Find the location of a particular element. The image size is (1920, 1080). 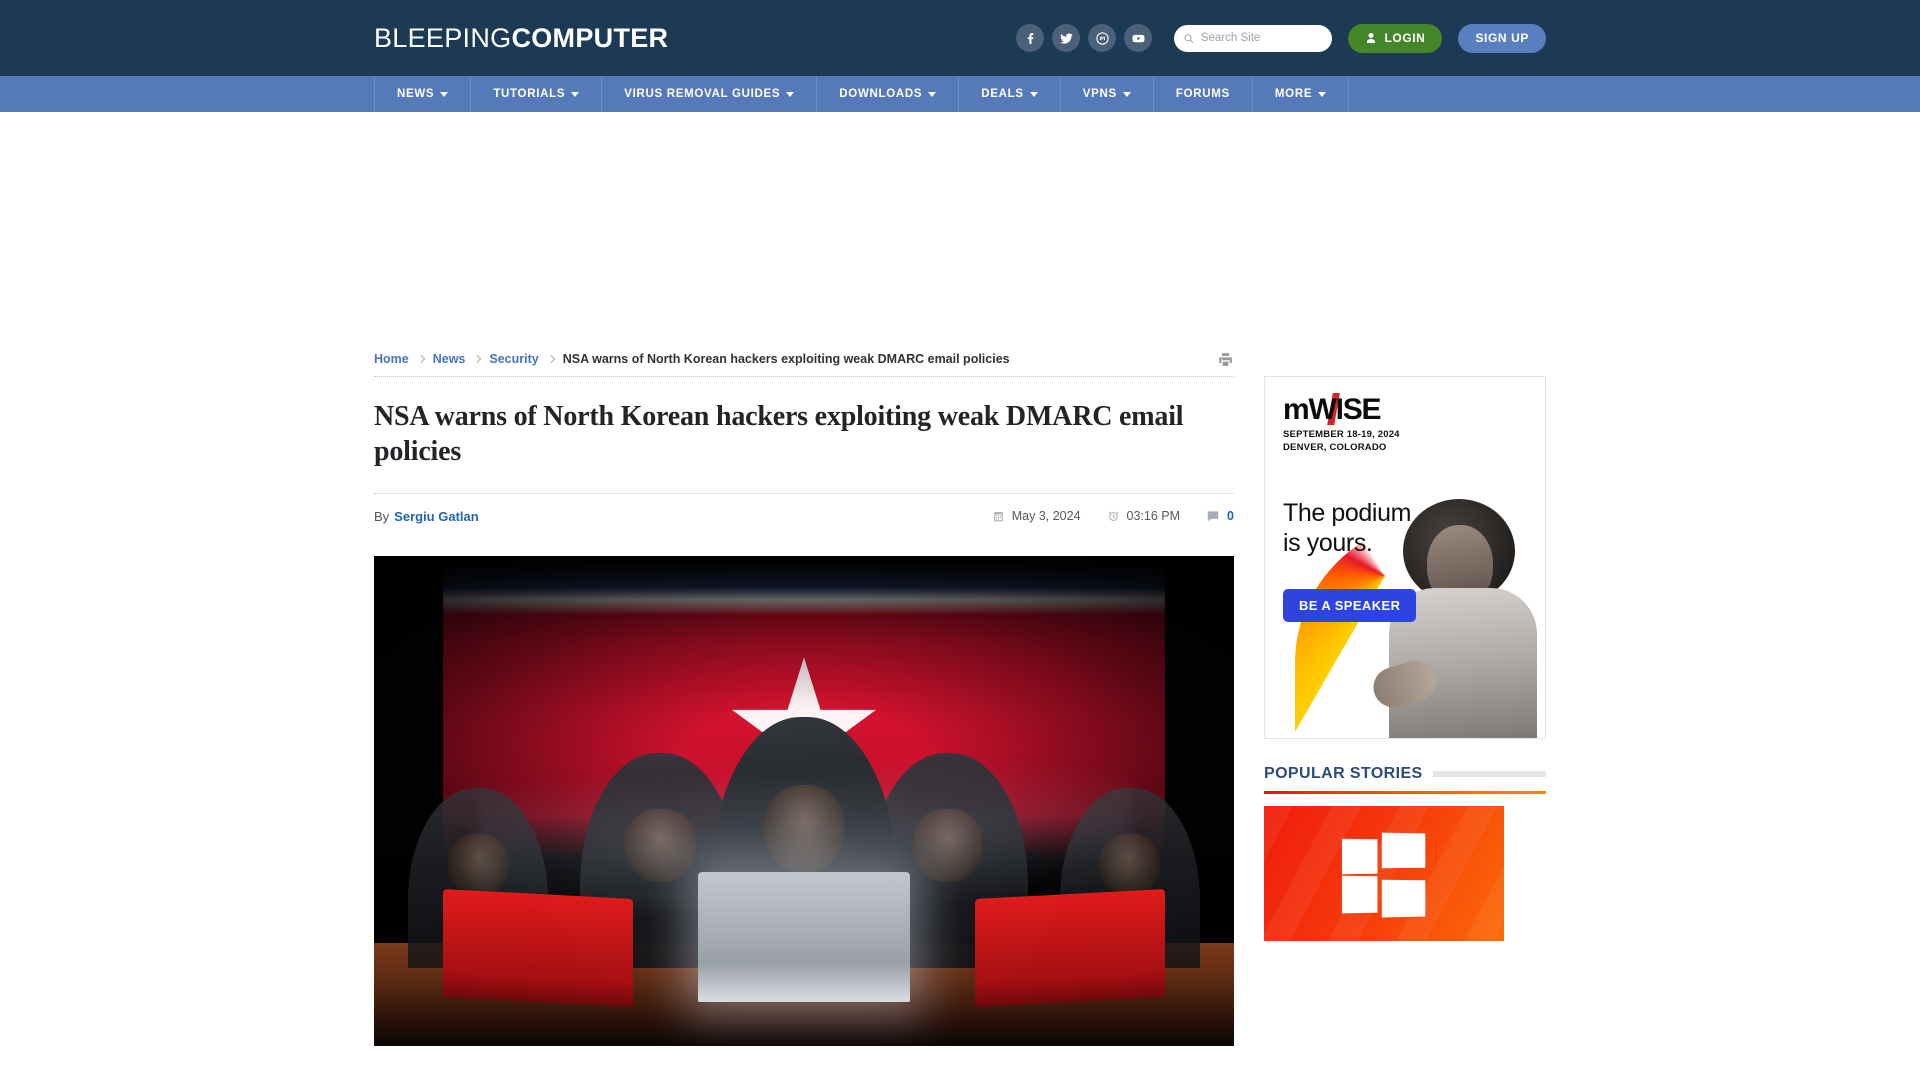

search-icon is located at coordinates (1189, 38).